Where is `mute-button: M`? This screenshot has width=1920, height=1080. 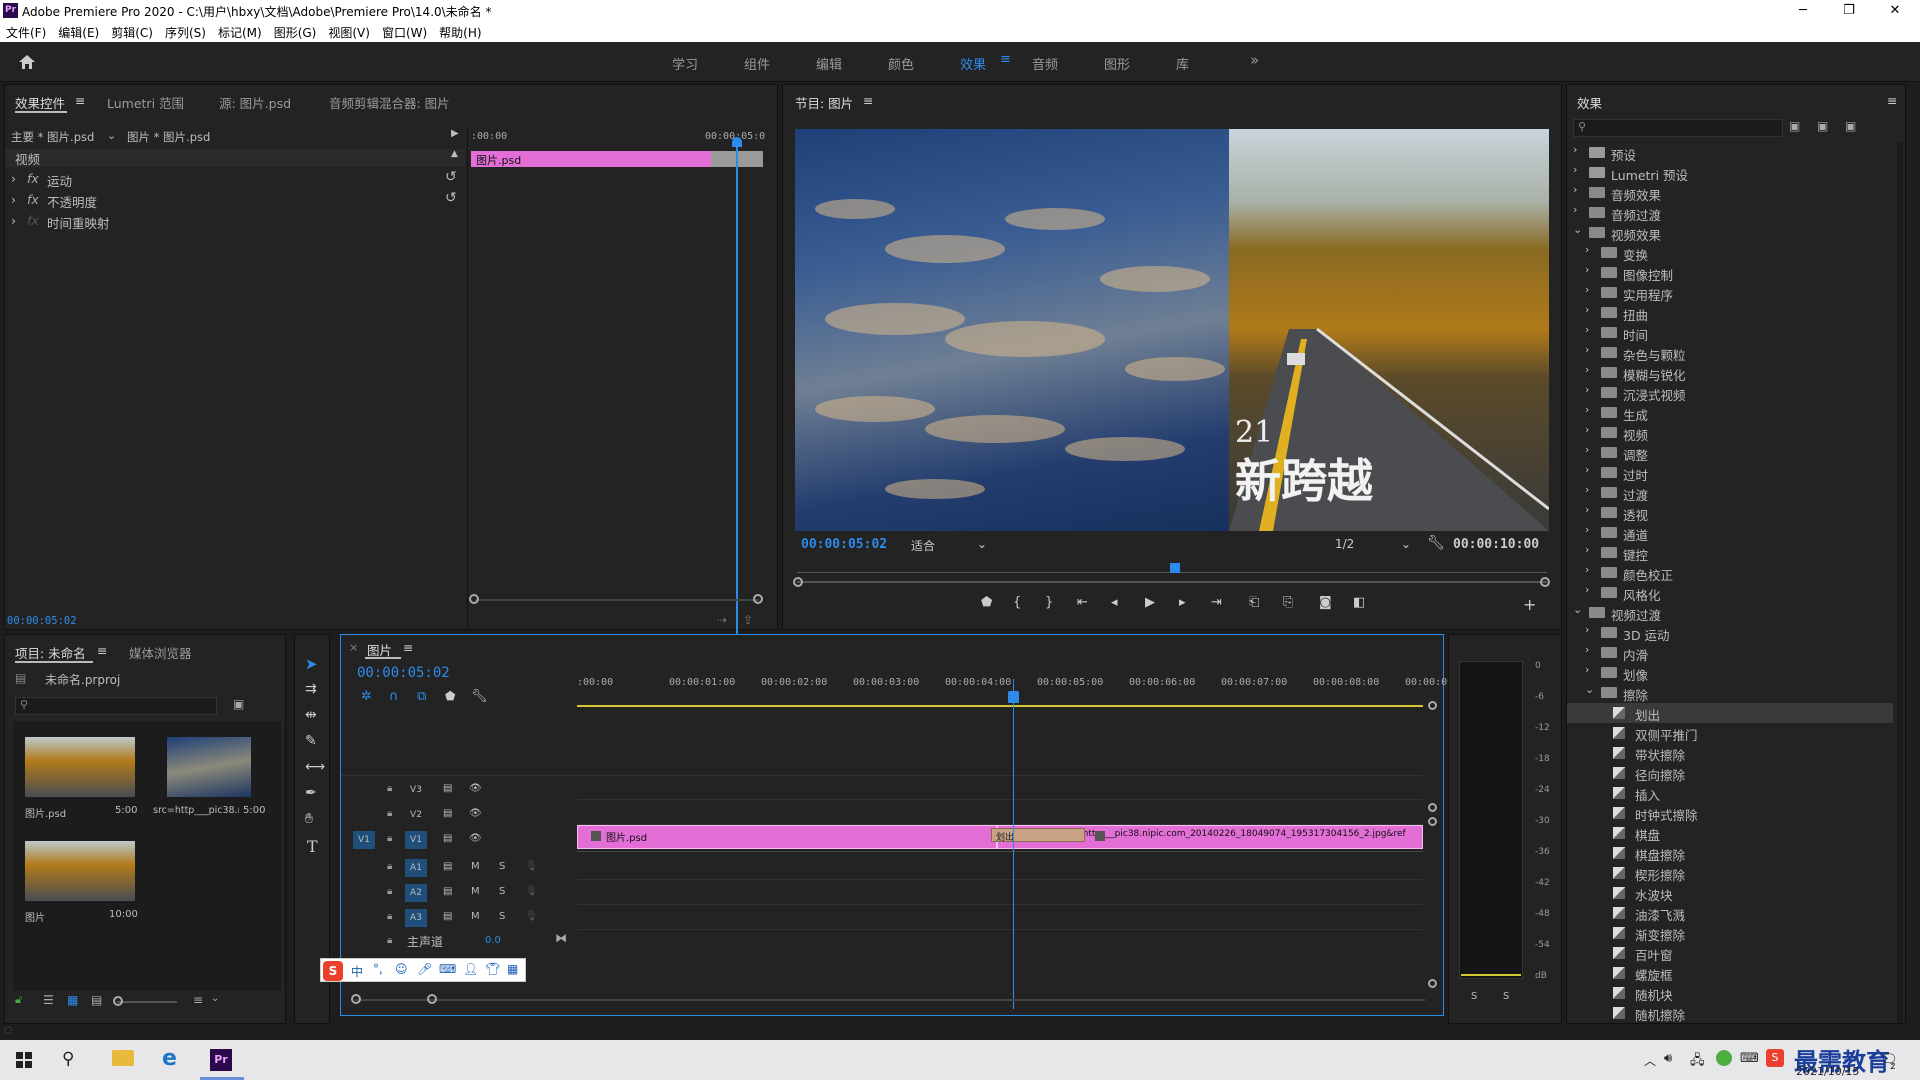
mute-button: M is located at coordinates (475, 866).